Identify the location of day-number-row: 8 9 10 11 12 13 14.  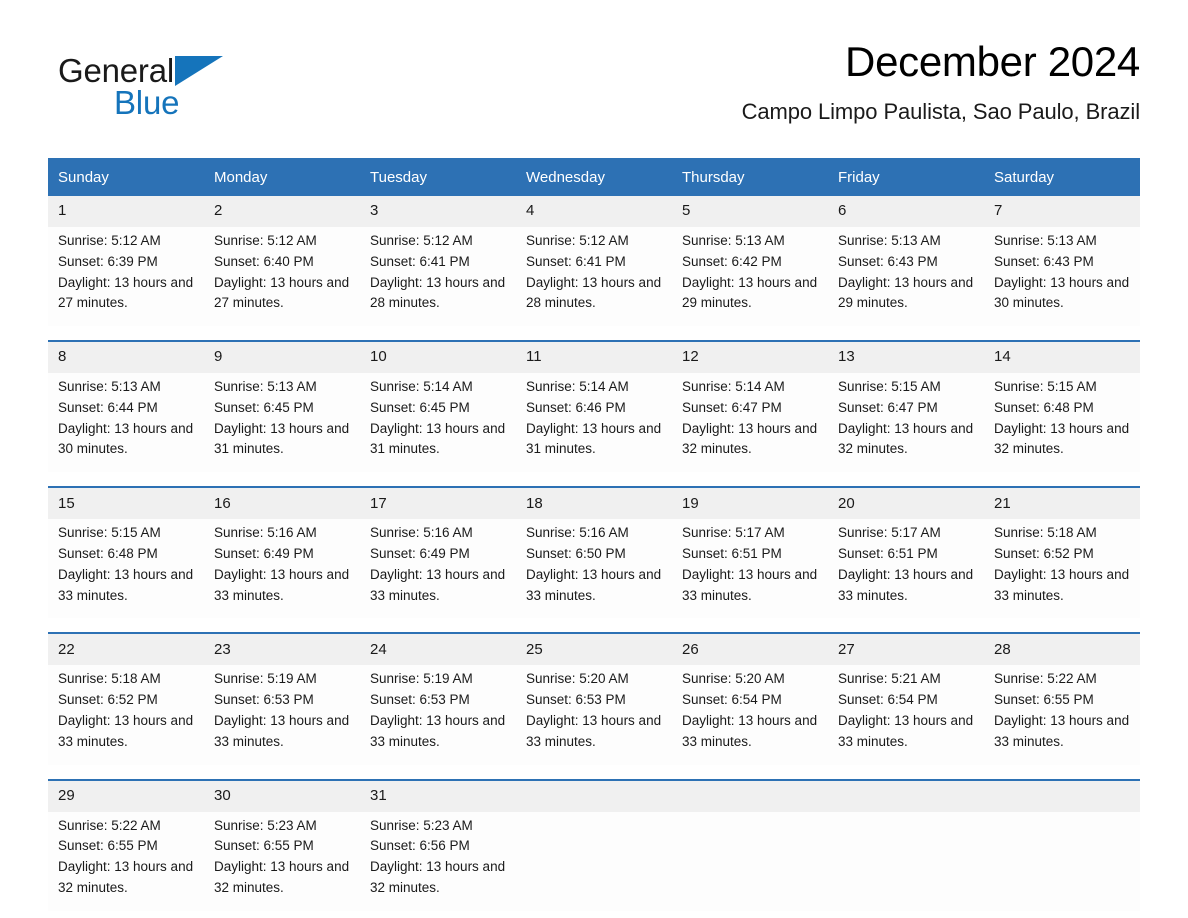
(594, 357).